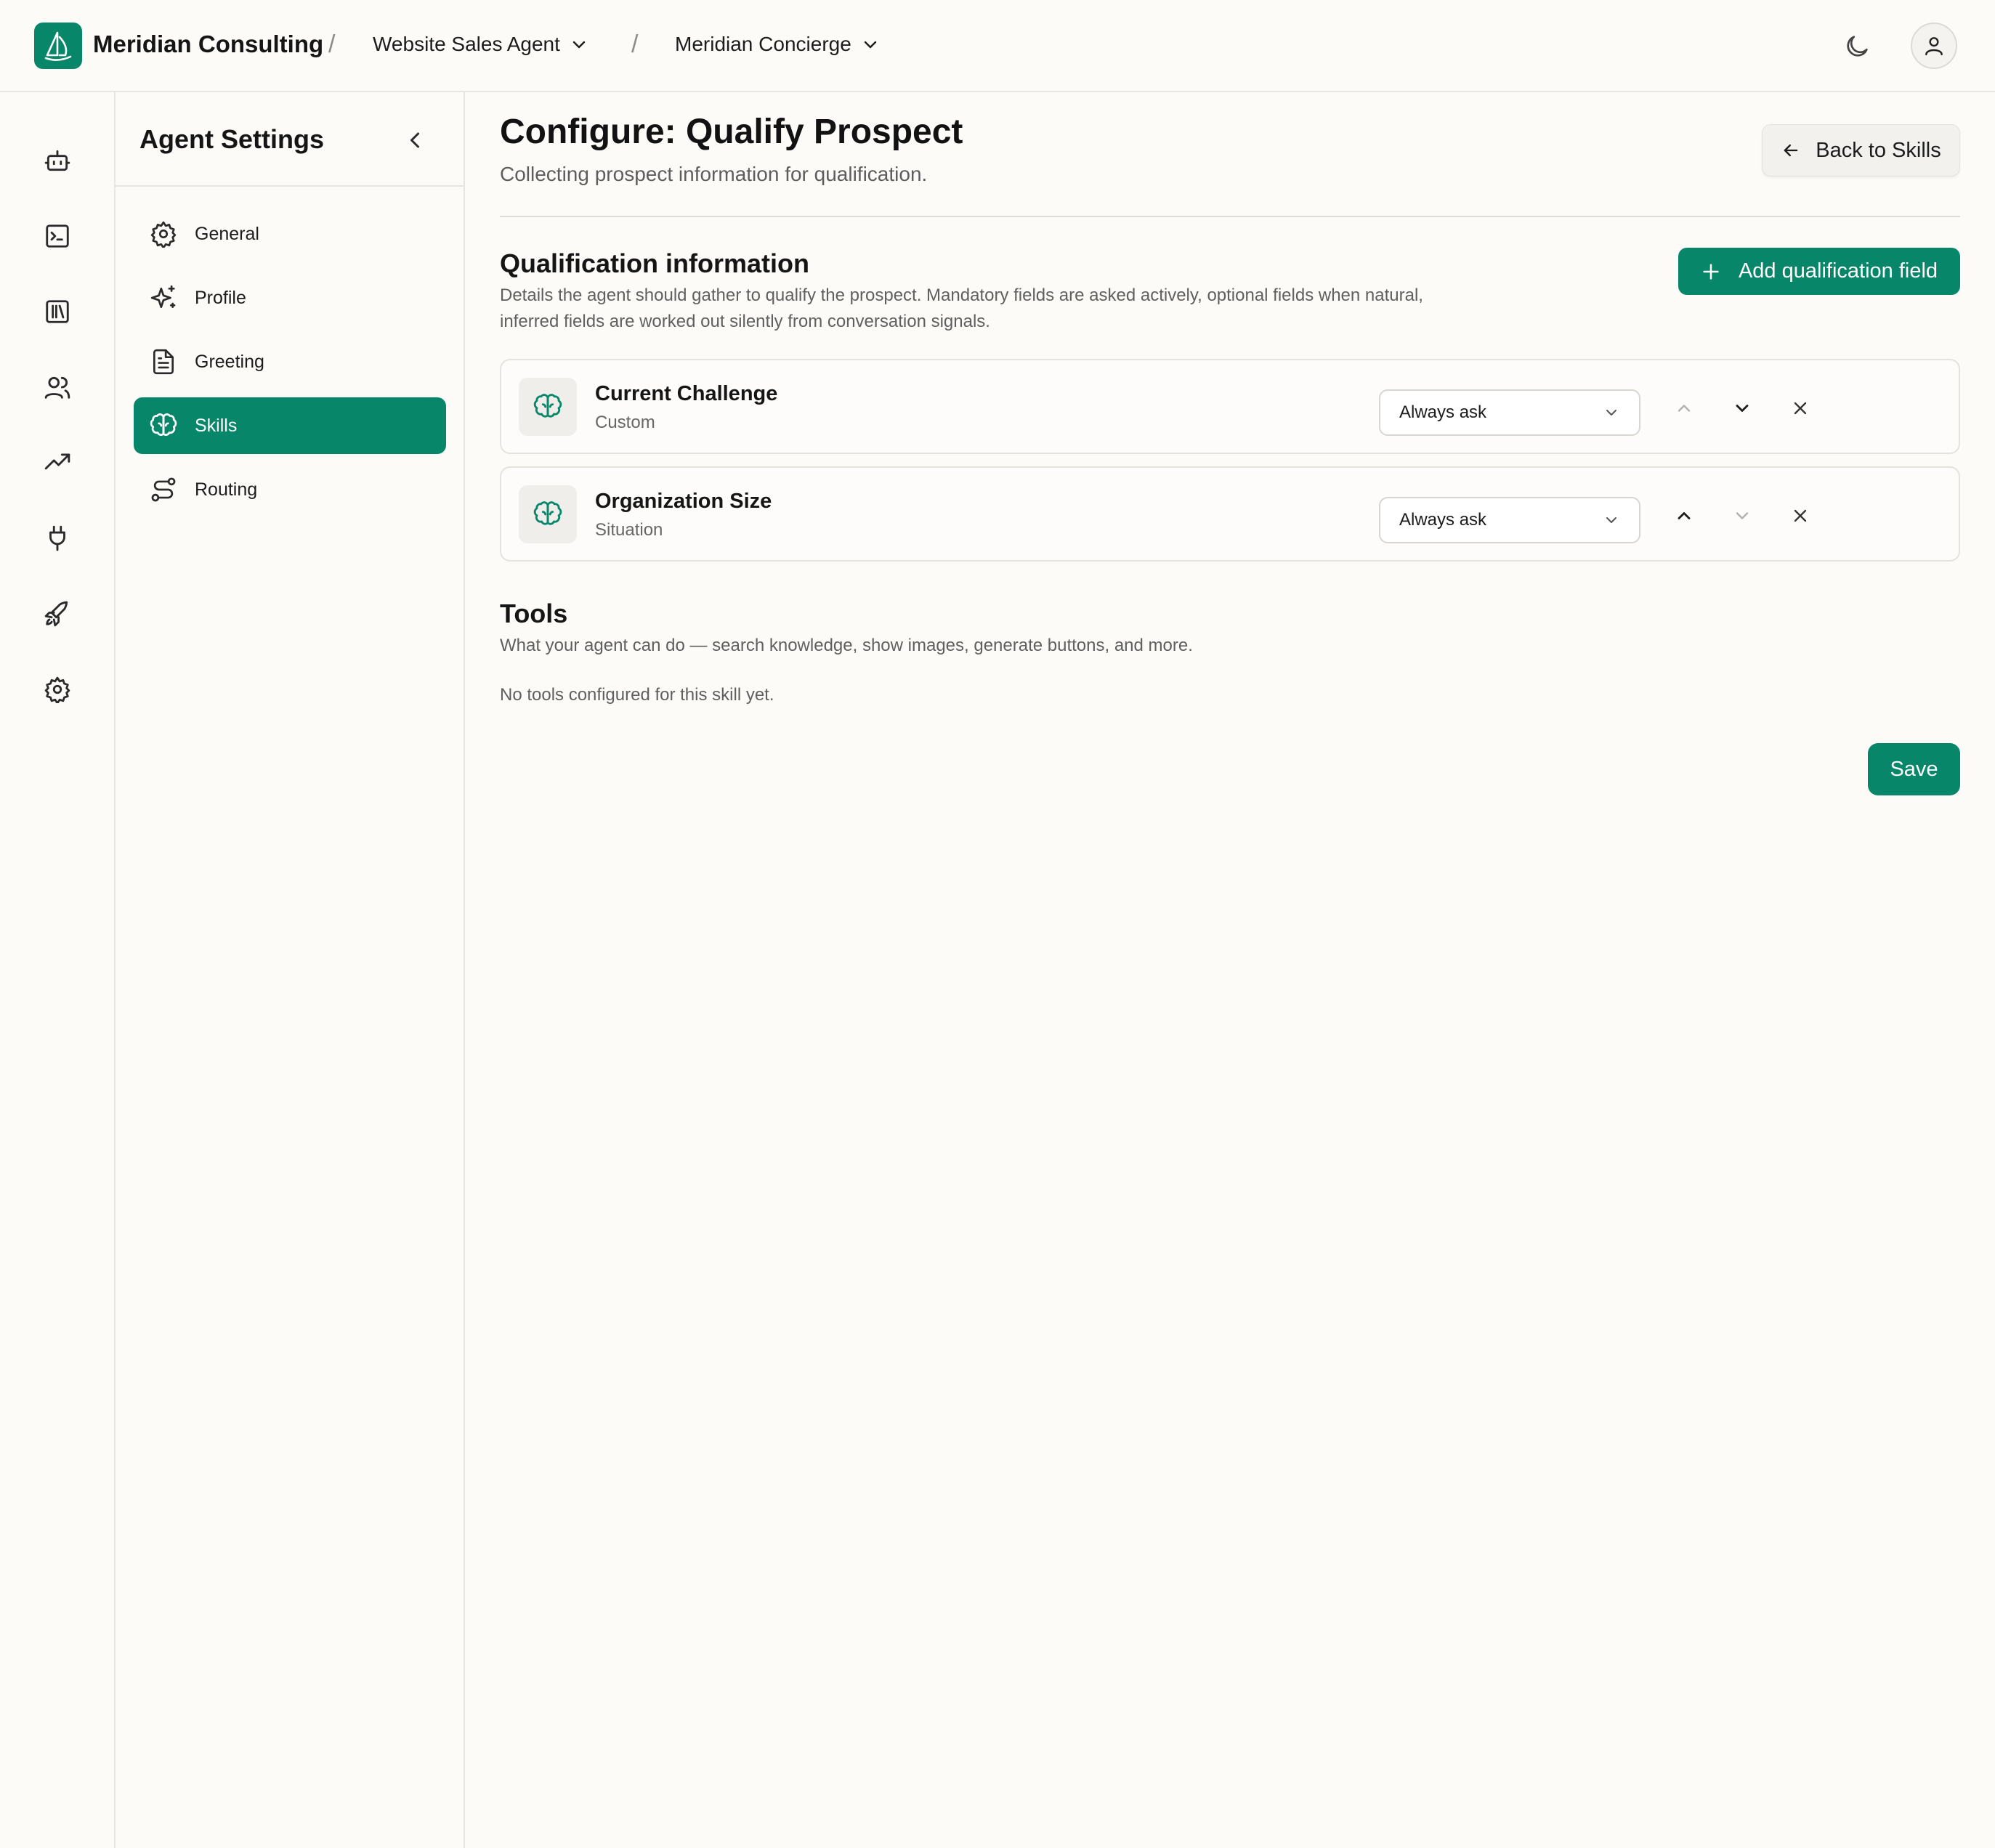  What do you see at coordinates (57, 613) in the screenshot?
I see `rocket-icon` at bounding box center [57, 613].